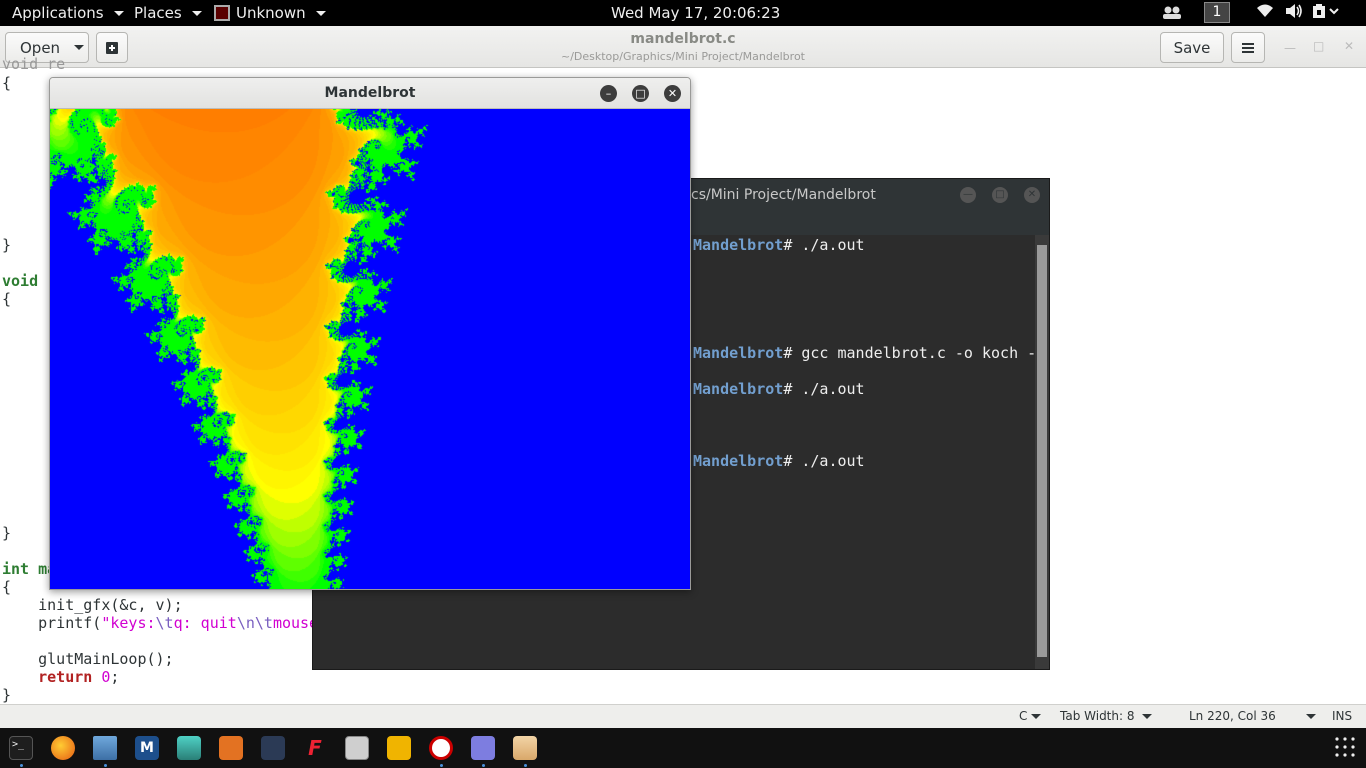 The height and width of the screenshot is (768, 1366). I want to click on code-token: ;, so click(115, 677).